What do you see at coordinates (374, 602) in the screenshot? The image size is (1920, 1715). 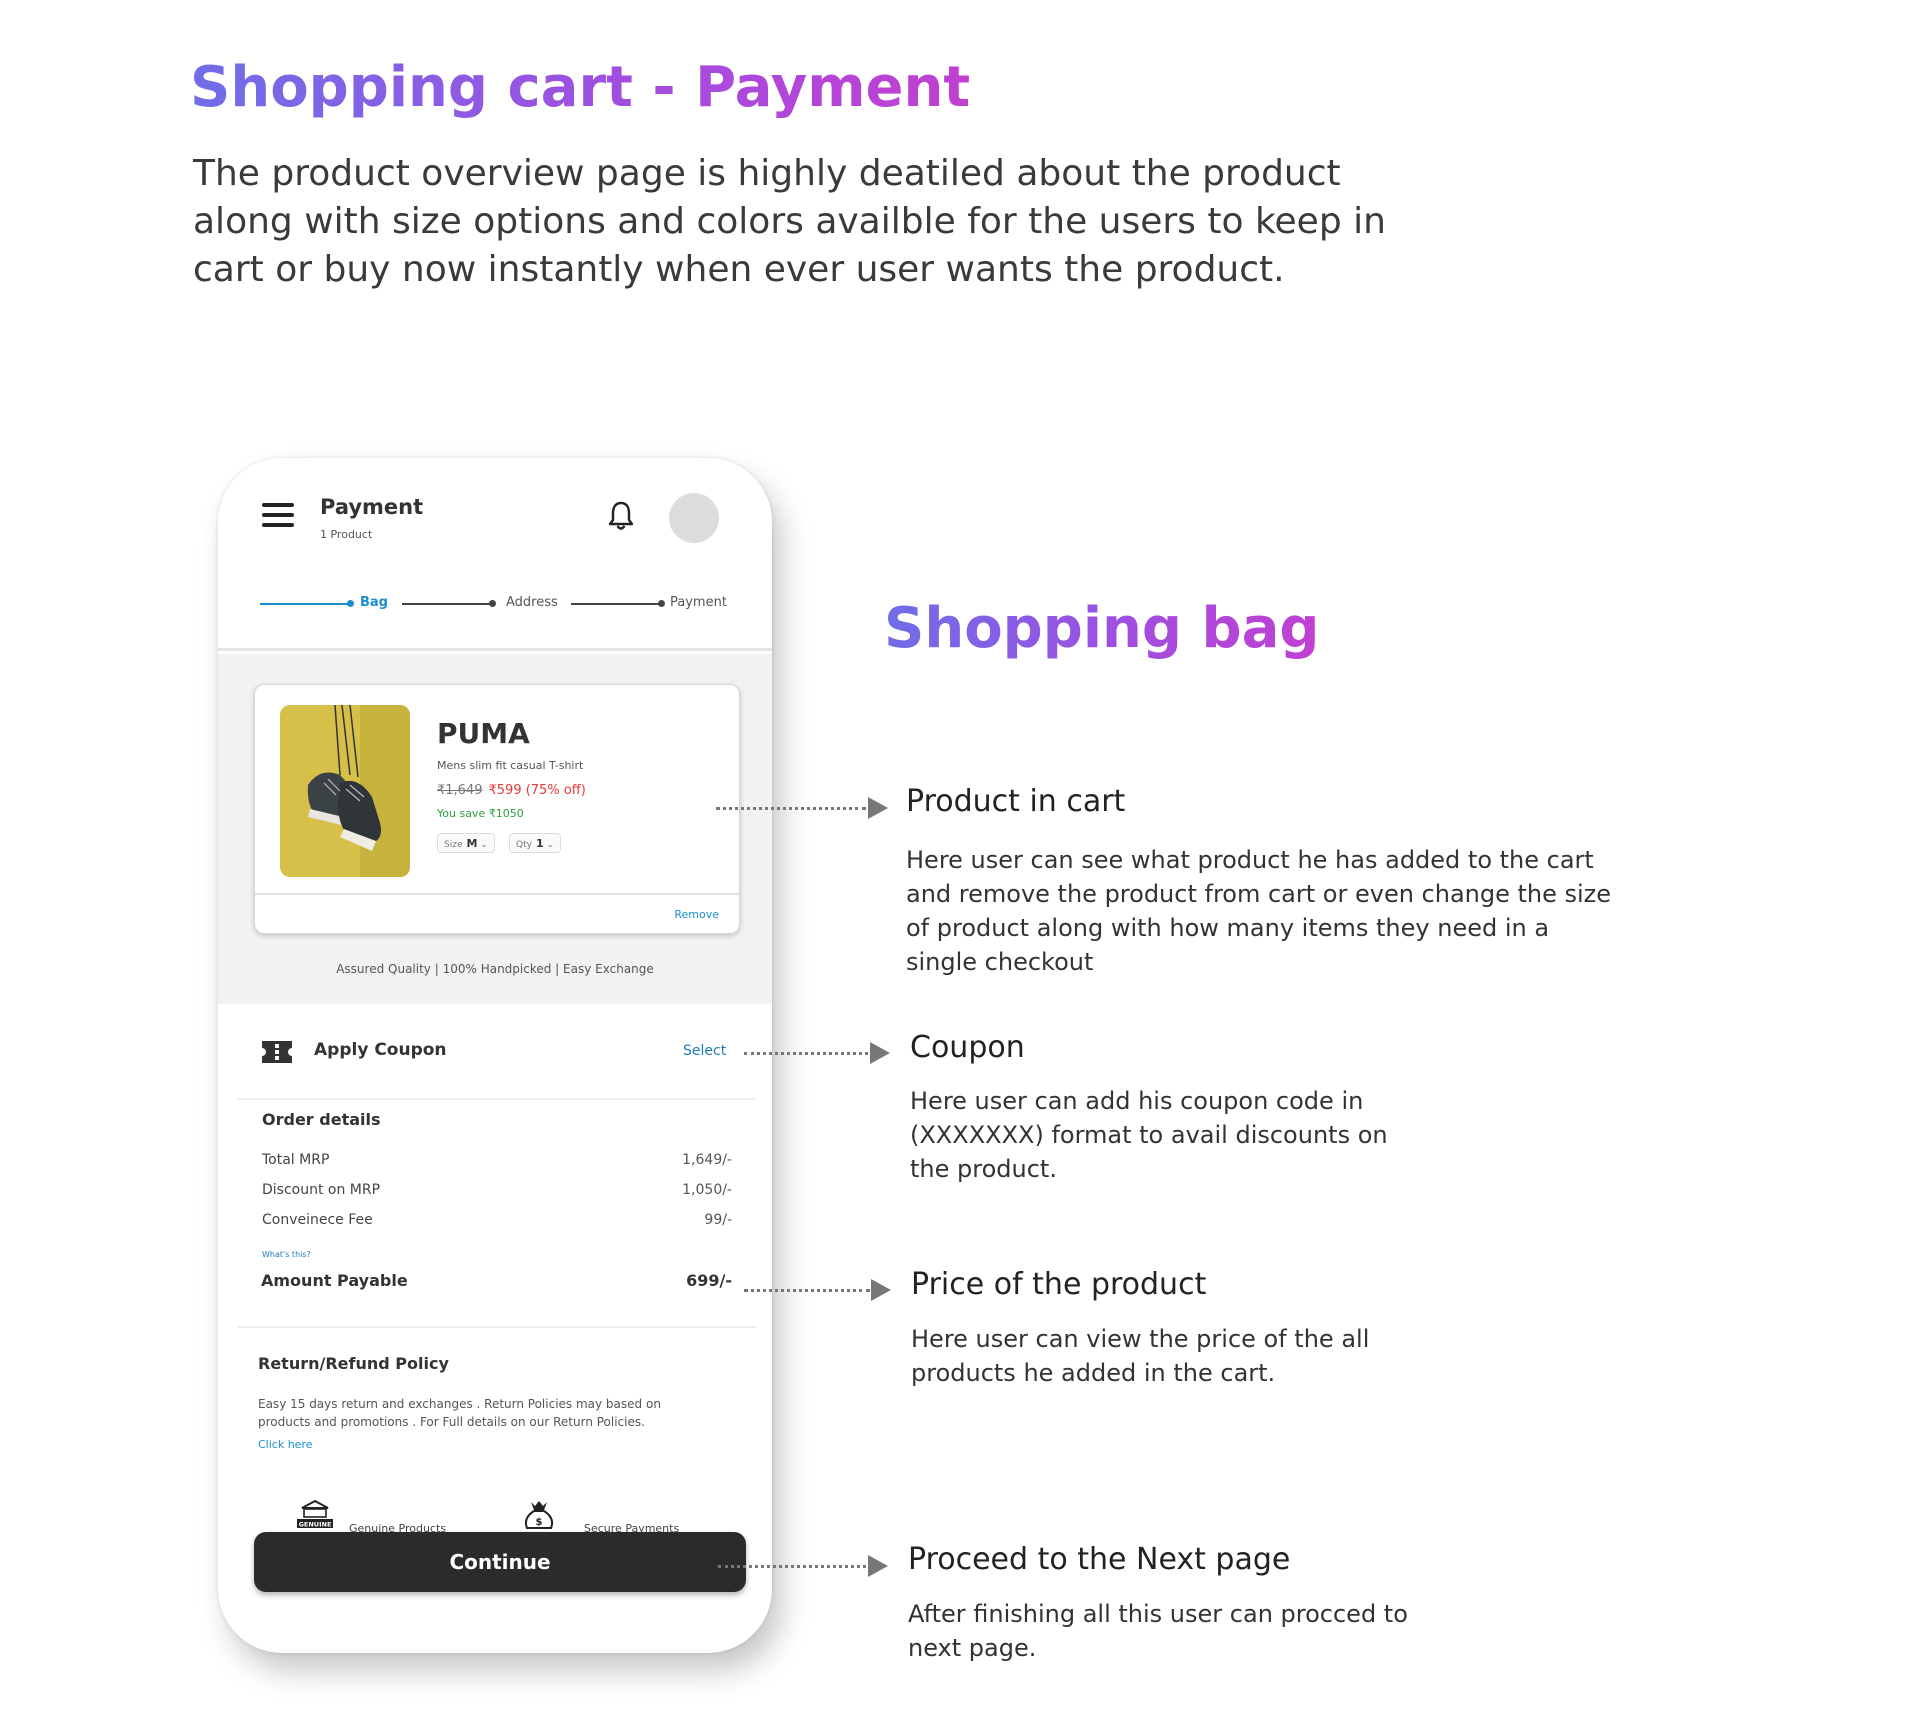 I see `step-bag: Bag` at bounding box center [374, 602].